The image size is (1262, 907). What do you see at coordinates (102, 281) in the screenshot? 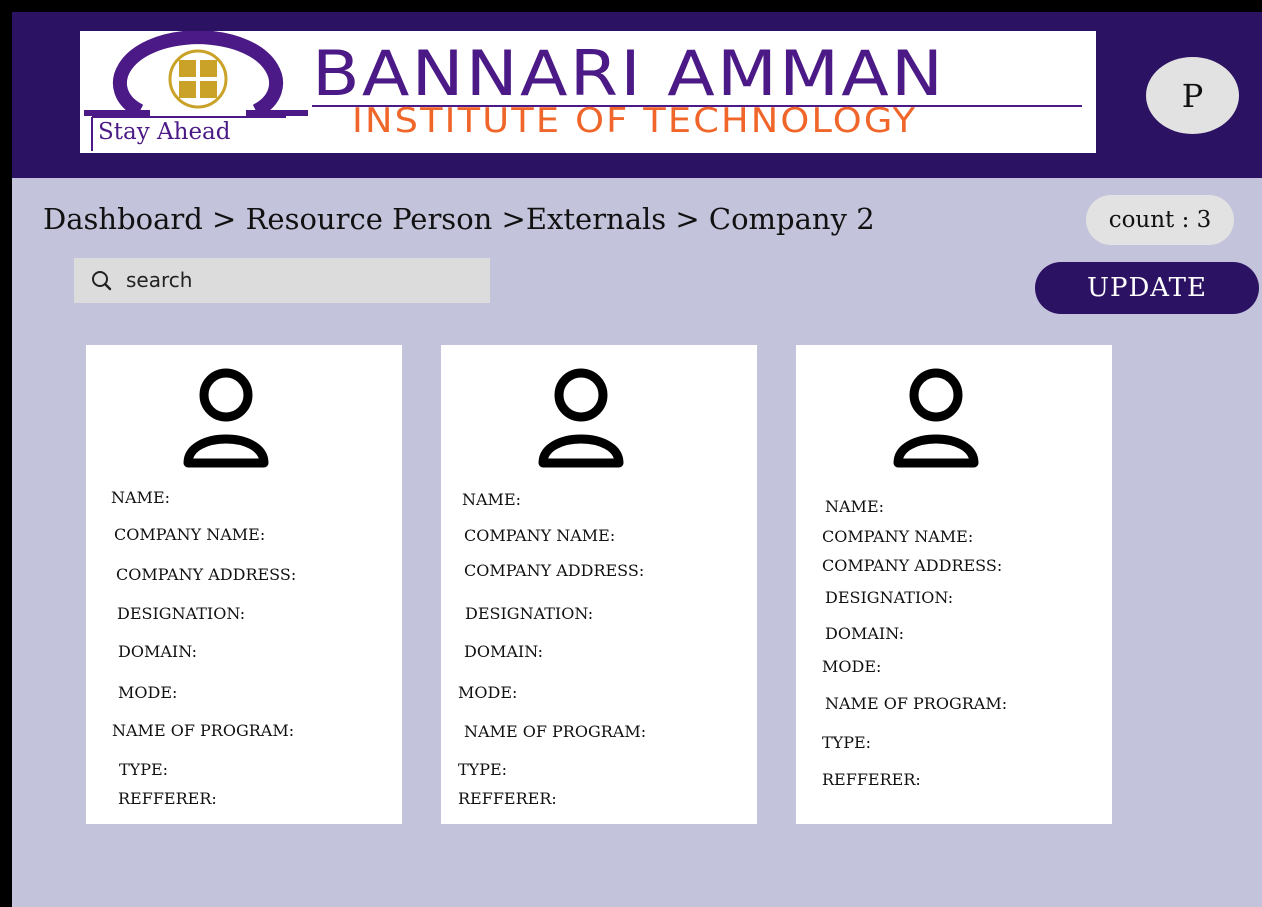
I see `search-icon` at bounding box center [102, 281].